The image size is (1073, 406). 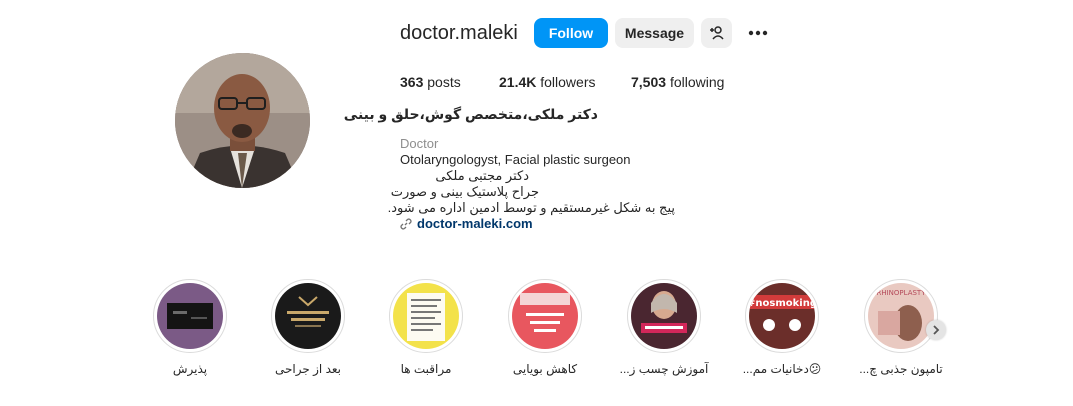 I want to click on followers-count: 21.4K, so click(x=518, y=82).